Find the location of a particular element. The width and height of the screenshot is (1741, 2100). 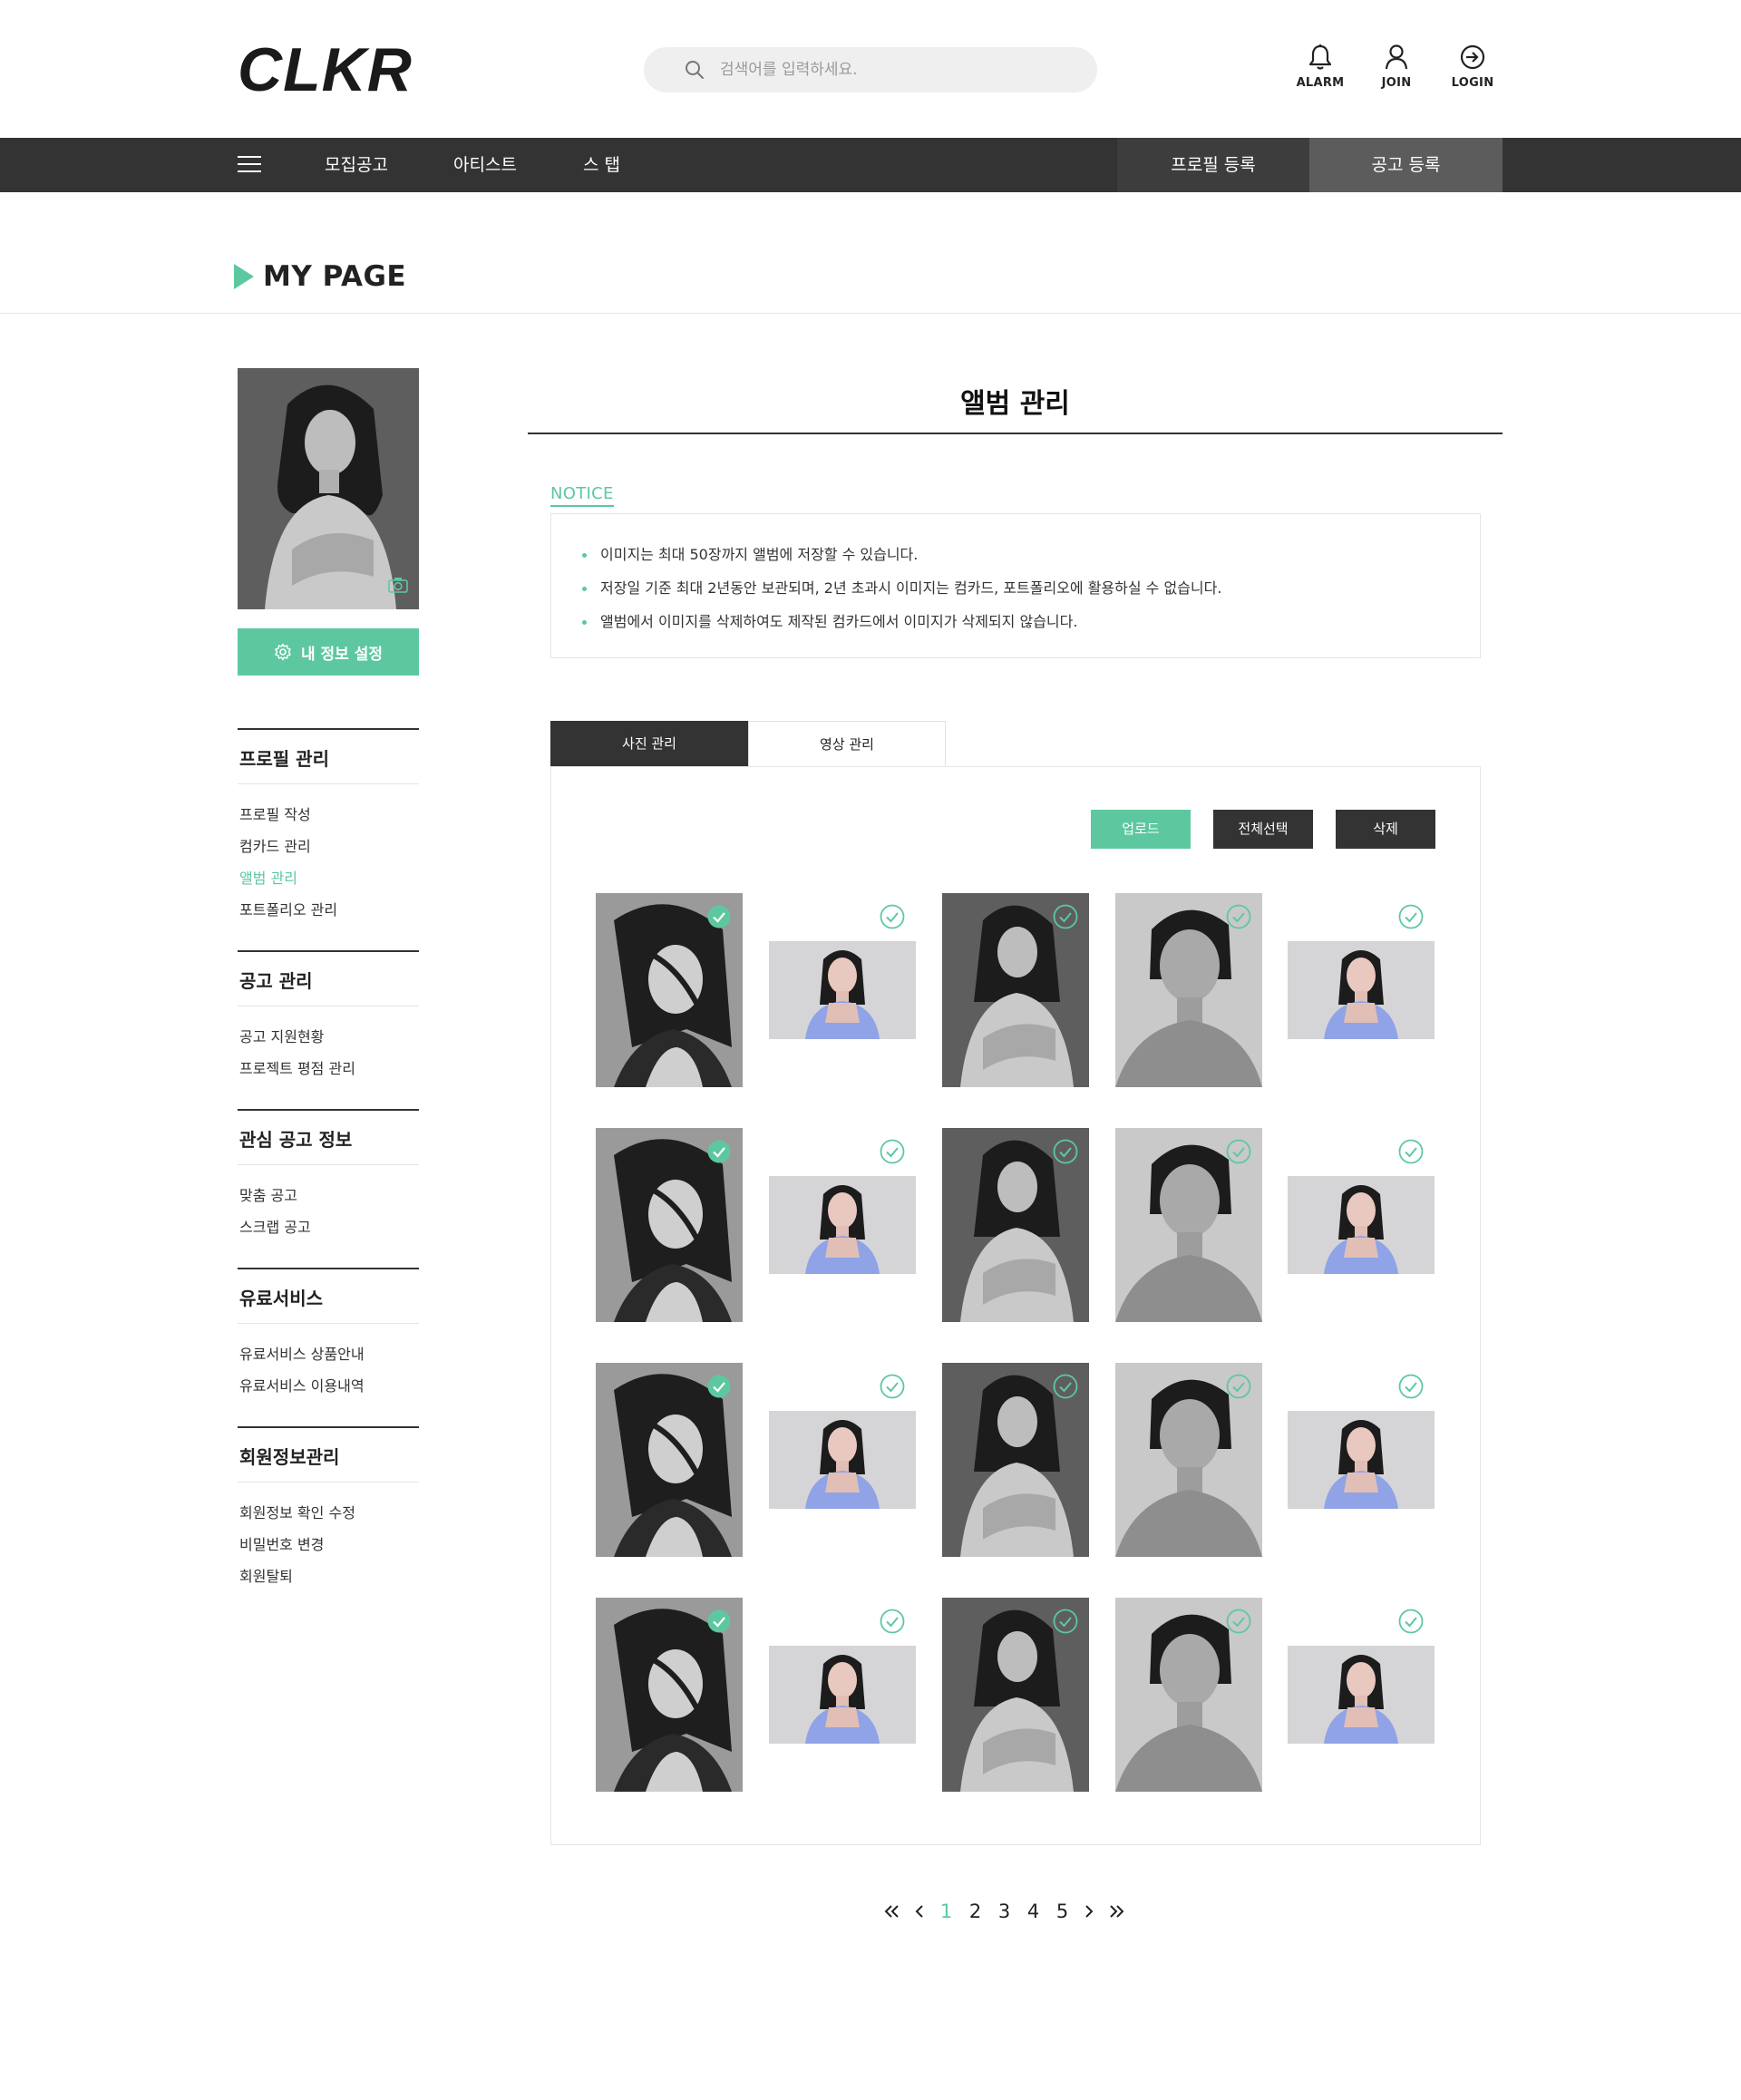

nav-item-staff: 스 탭 is located at coordinates (601, 165).